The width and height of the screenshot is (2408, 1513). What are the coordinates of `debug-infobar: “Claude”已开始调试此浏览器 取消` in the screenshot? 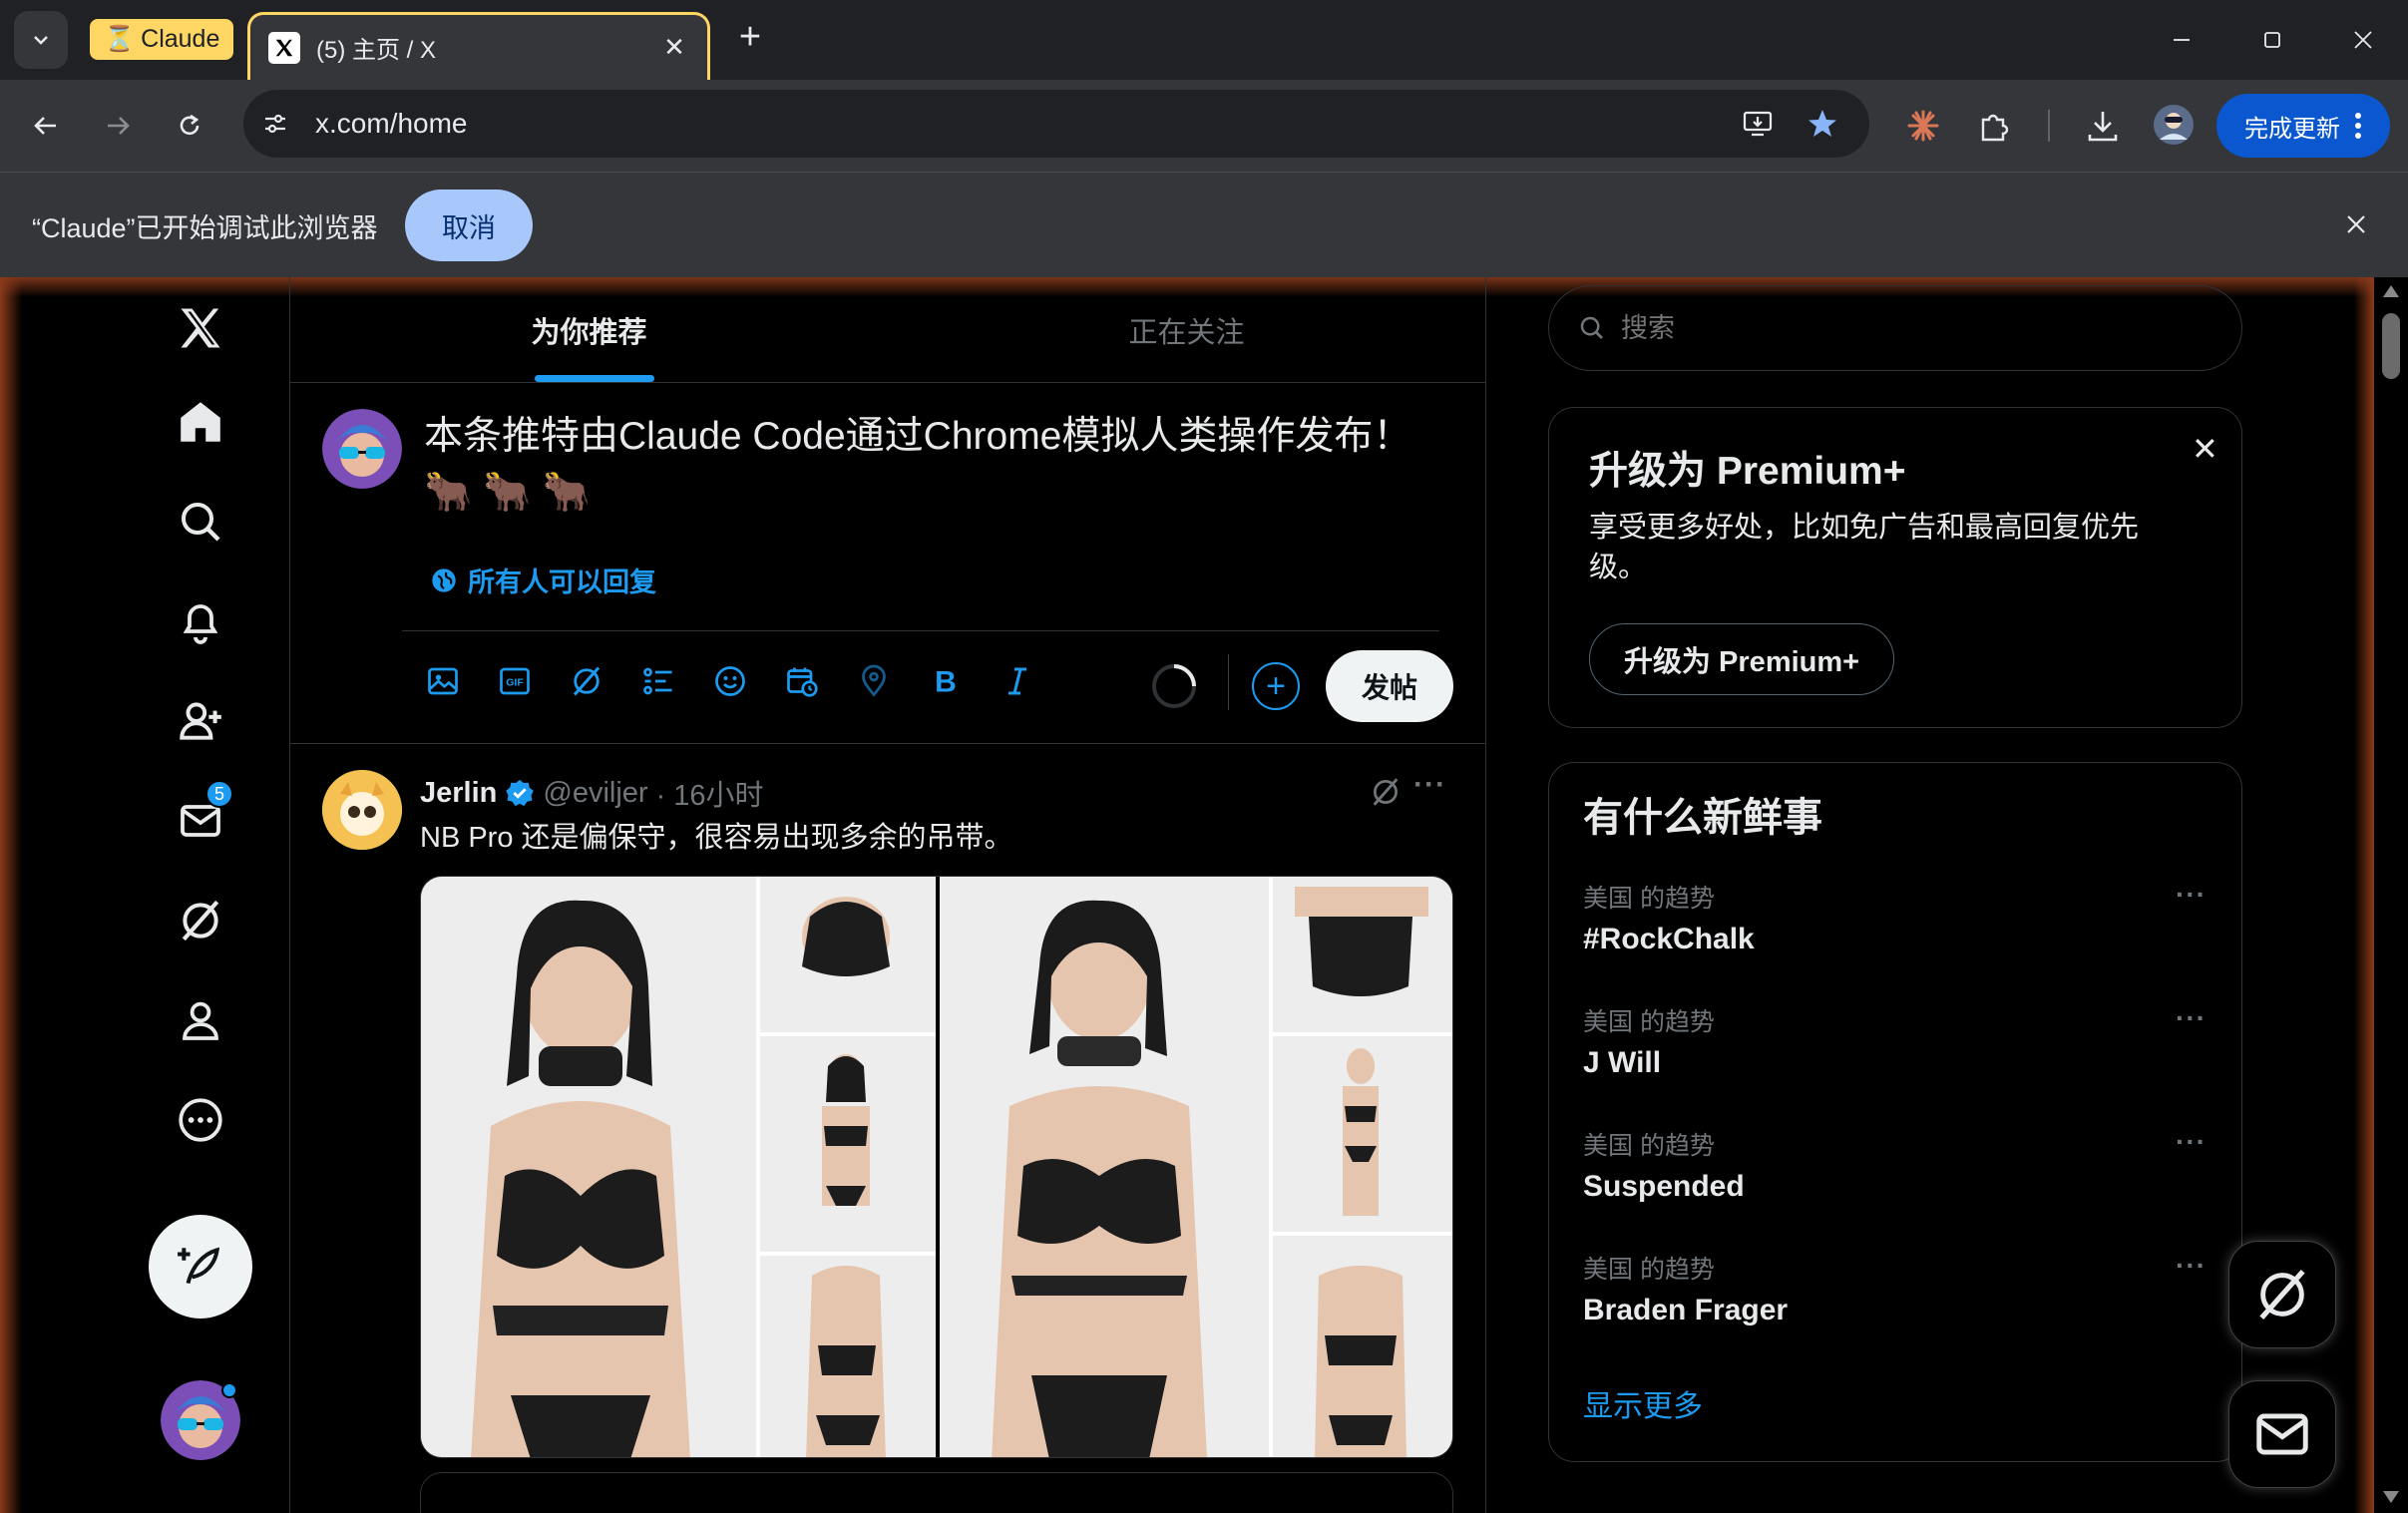 It's located at (1204, 224).